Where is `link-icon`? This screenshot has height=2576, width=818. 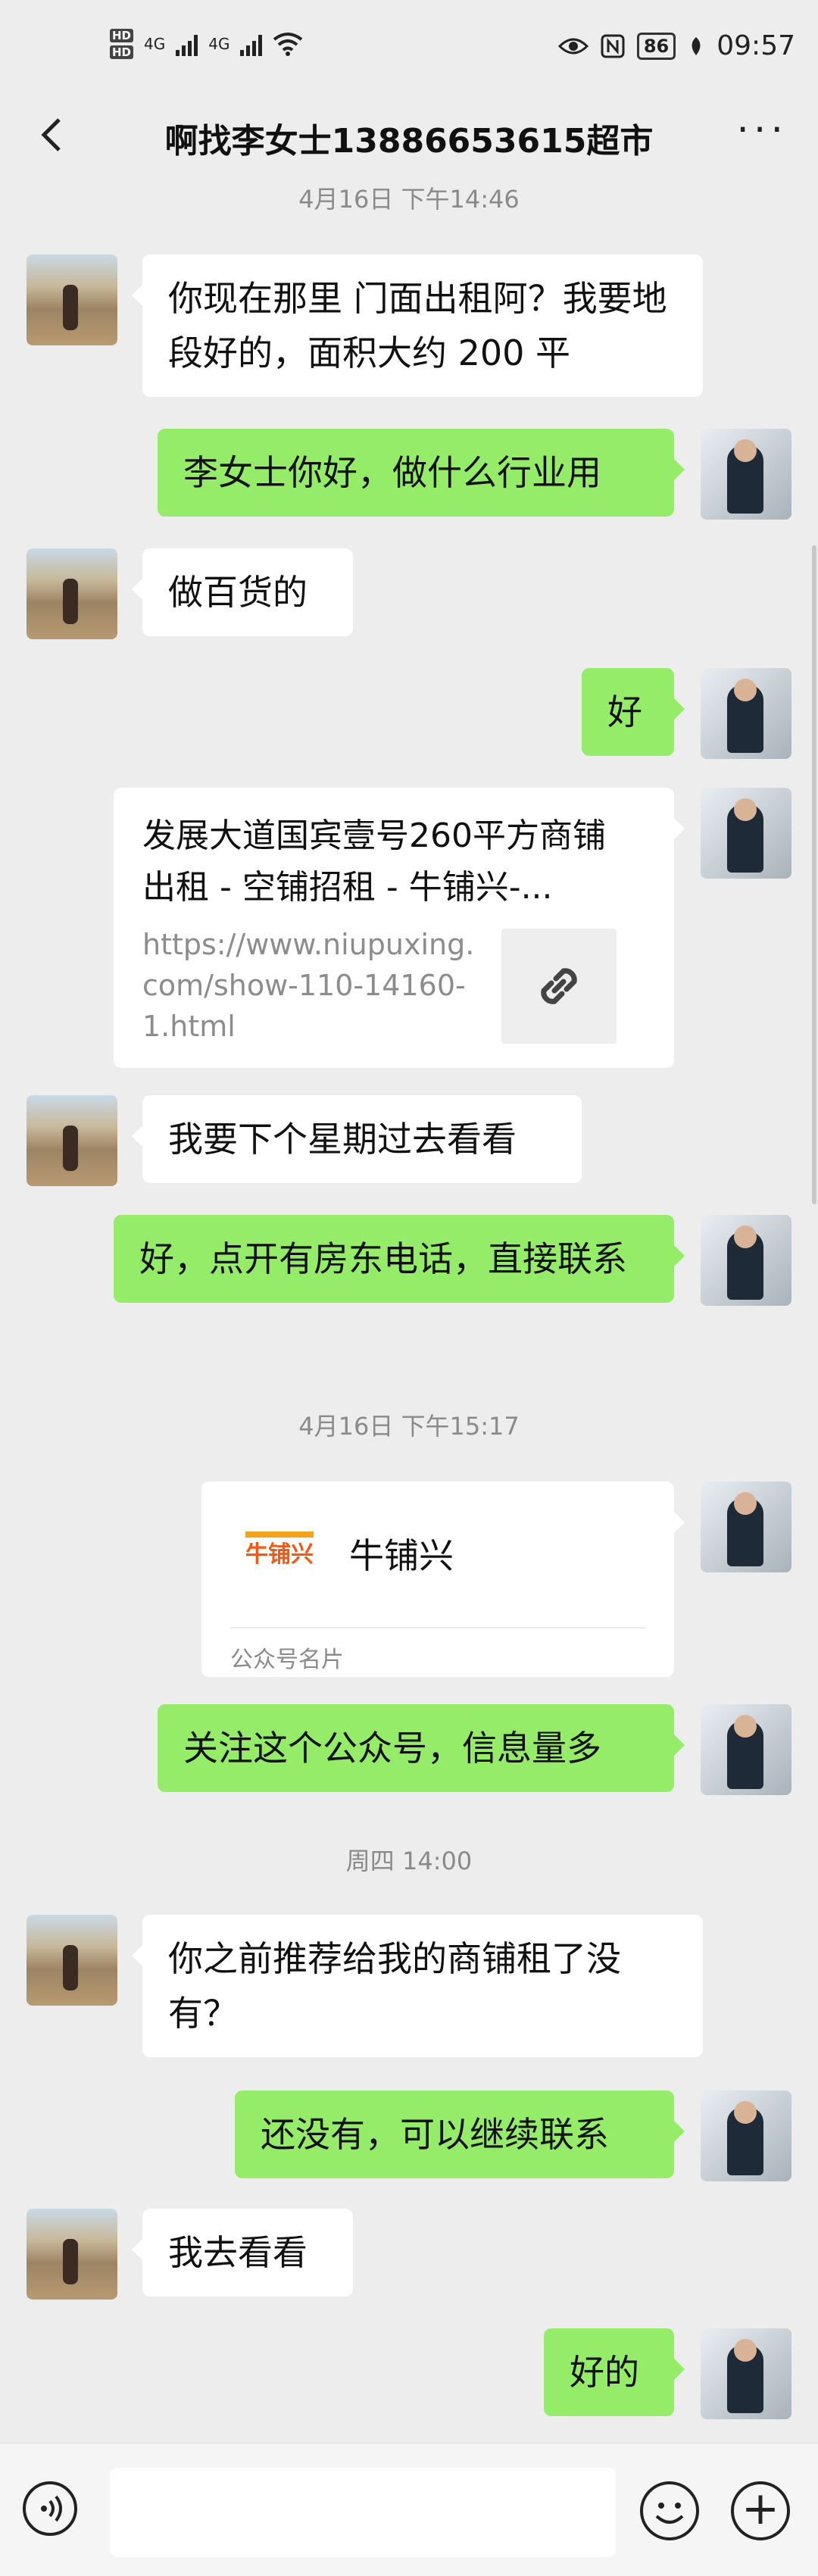 link-icon is located at coordinates (559, 986).